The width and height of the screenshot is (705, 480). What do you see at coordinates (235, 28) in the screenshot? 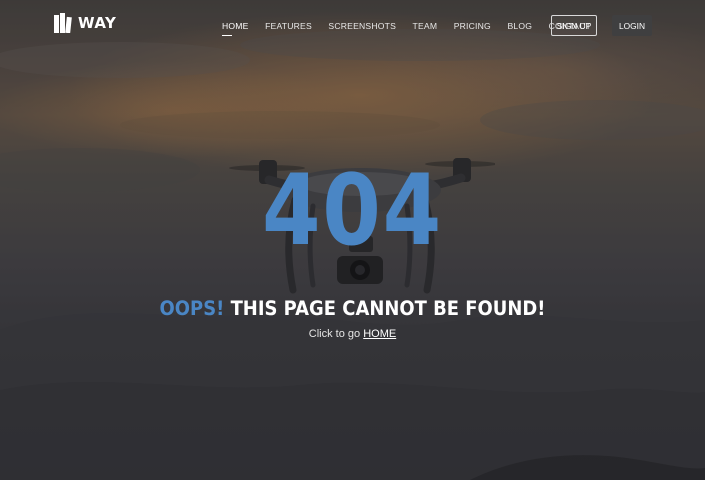
I see `nav-item-home: HOME` at bounding box center [235, 28].